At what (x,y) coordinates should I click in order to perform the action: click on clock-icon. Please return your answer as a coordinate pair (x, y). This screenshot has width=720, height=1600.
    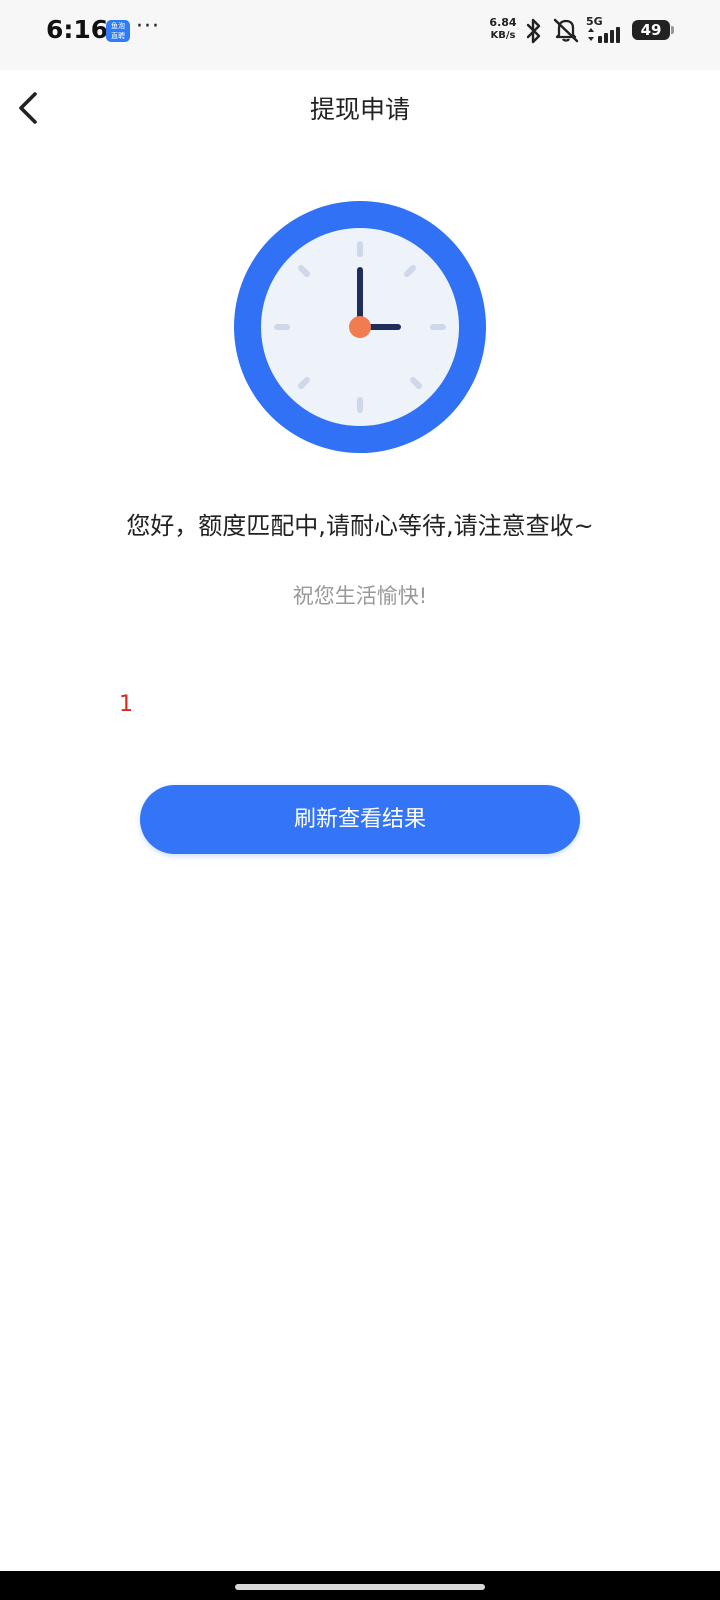
    Looking at the image, I should click on (360, 327).